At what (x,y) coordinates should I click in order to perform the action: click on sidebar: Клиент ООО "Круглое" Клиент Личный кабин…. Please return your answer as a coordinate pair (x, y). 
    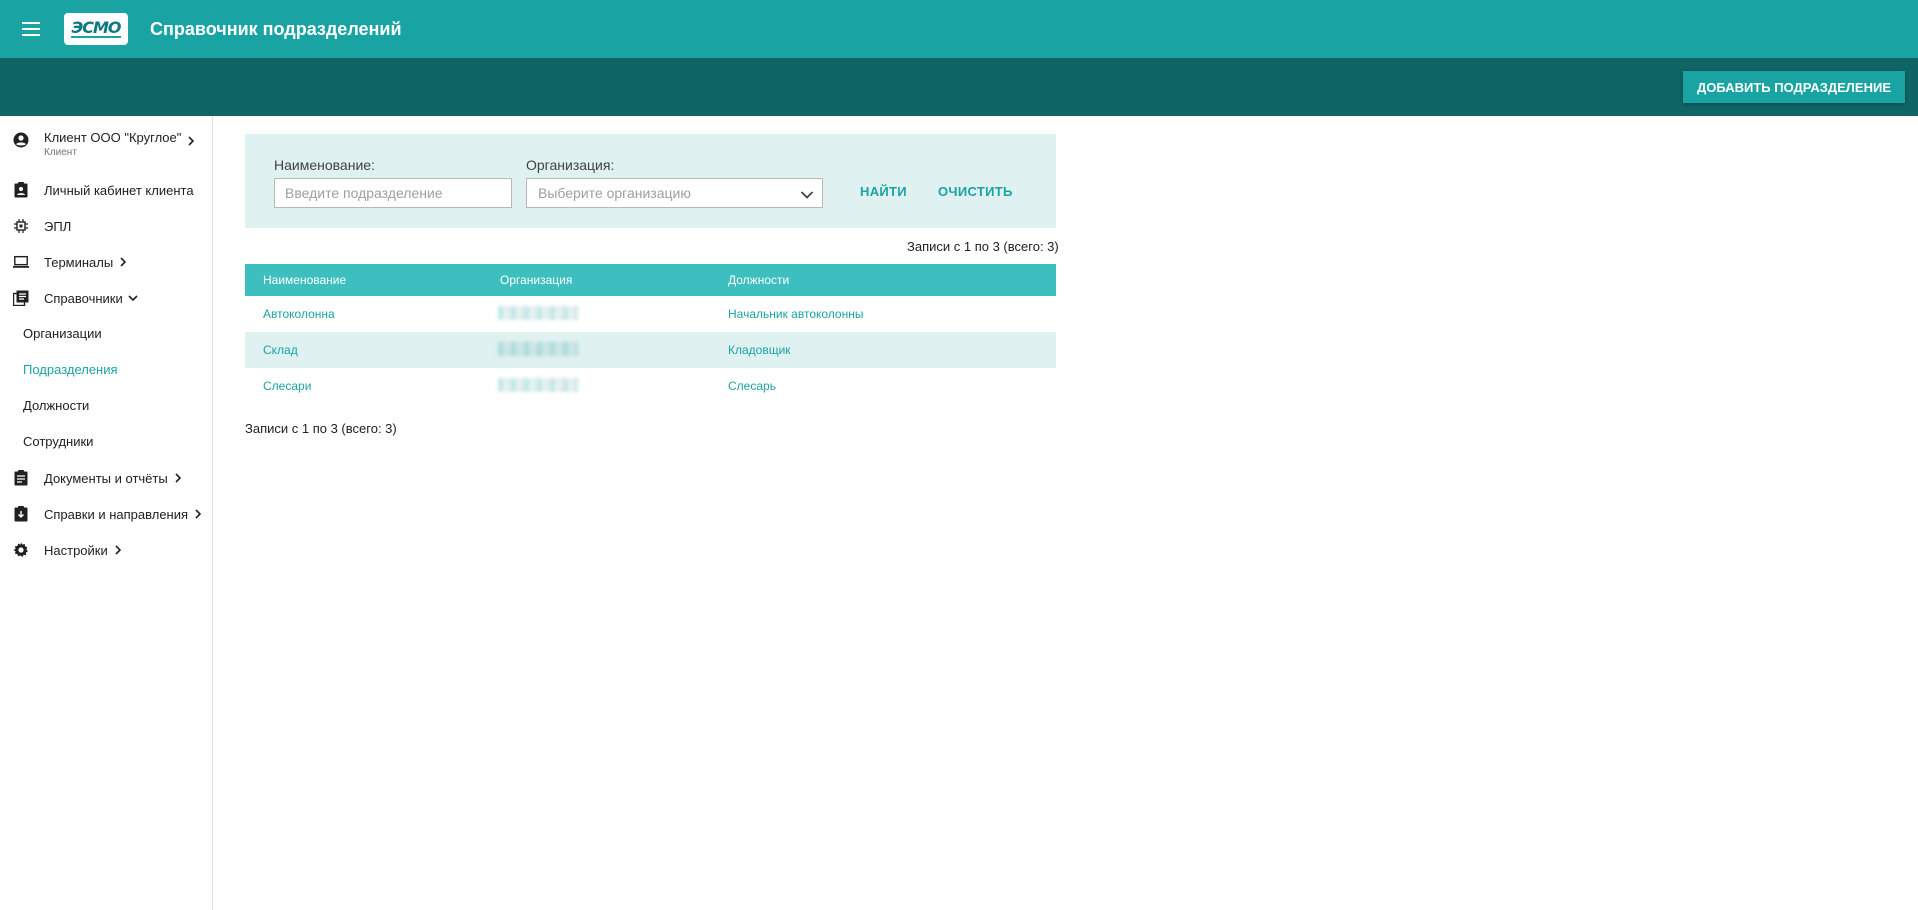
    Looking at the image, I should click on (106, 513).